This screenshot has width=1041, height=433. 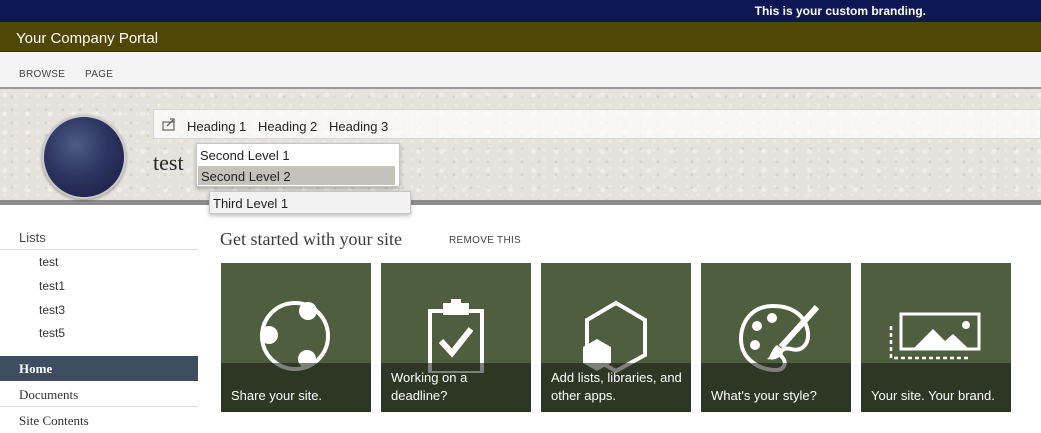 I want to click on nav-heading-1: Heading 1, so click(x=216, y=126).